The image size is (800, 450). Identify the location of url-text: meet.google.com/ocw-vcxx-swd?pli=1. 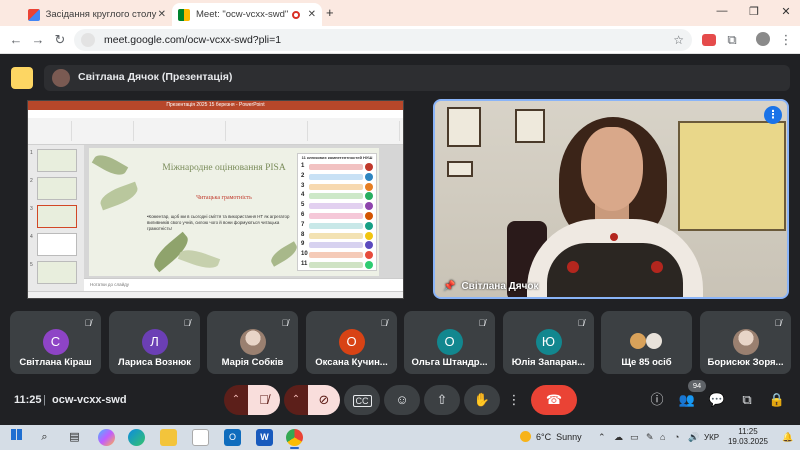
(193, 40).